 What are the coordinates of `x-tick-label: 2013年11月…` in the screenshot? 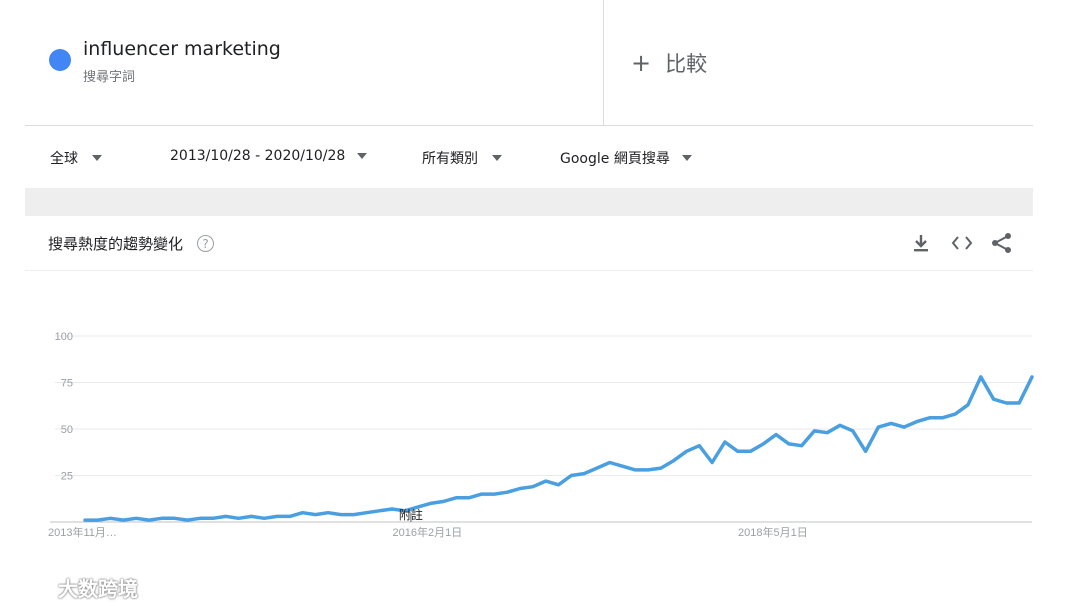 It's located at (82, 532).